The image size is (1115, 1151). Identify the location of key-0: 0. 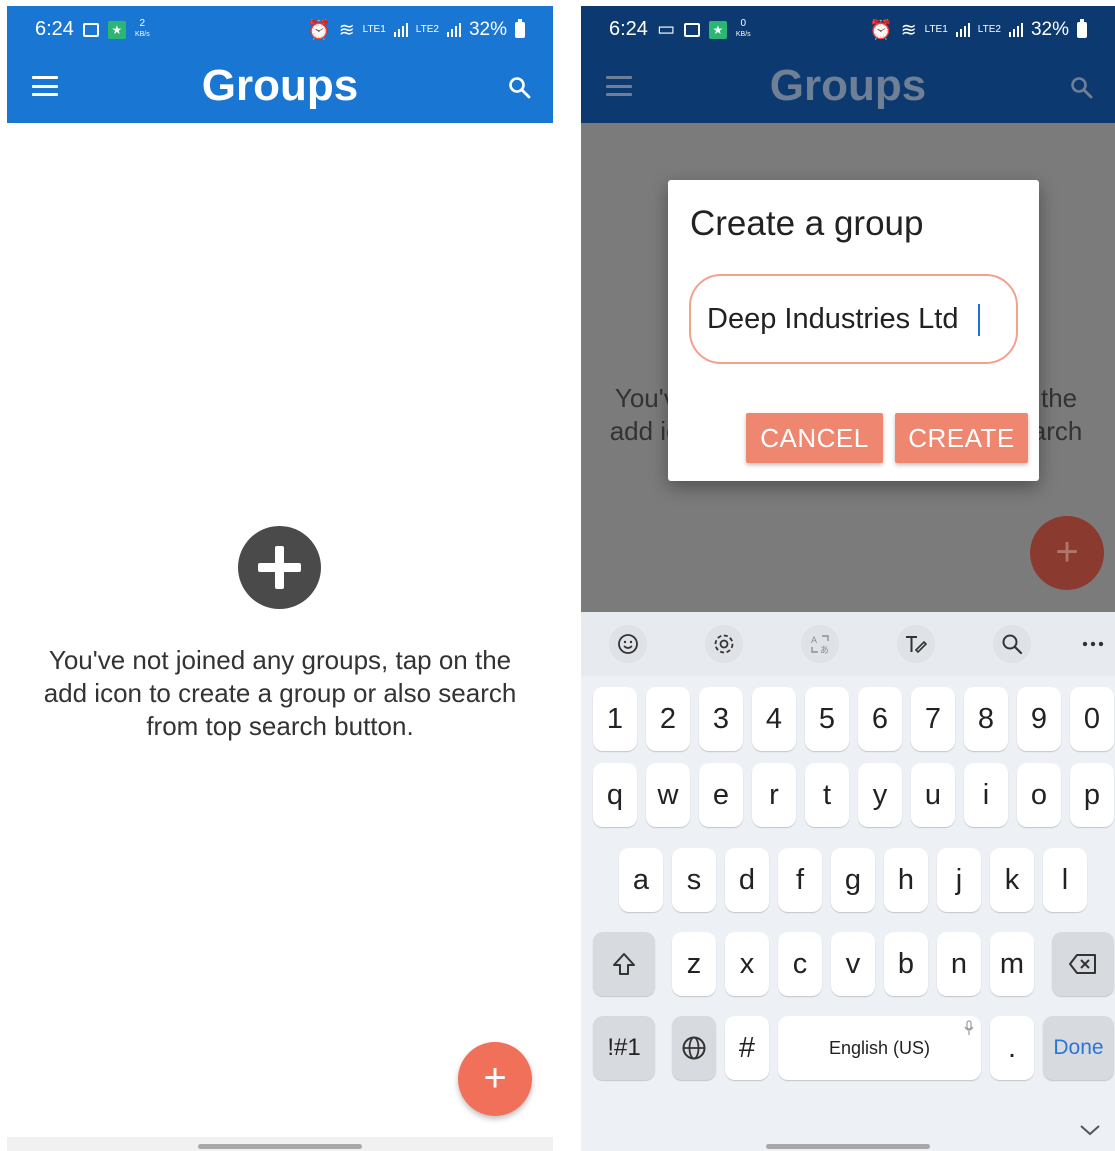
(1092, 719).